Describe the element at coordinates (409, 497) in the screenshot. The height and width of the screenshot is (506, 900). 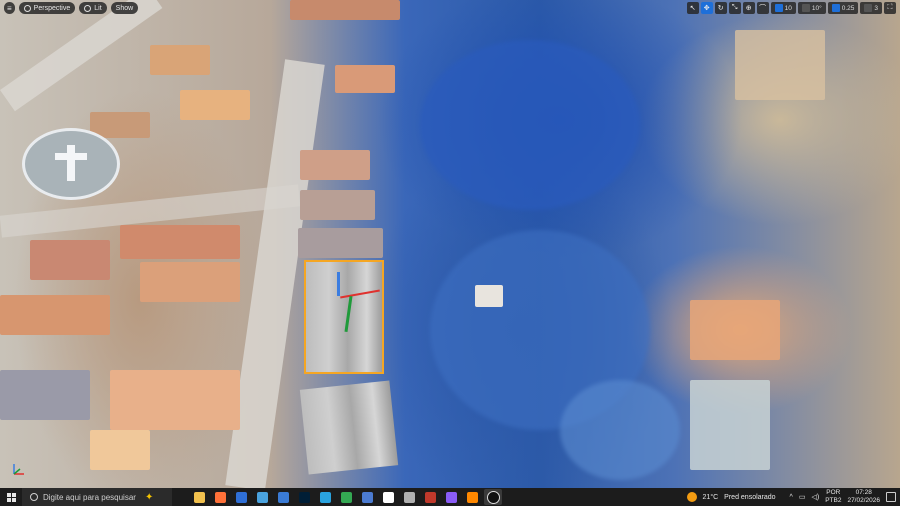
I see `virtual-desktop-app-button` at that location.